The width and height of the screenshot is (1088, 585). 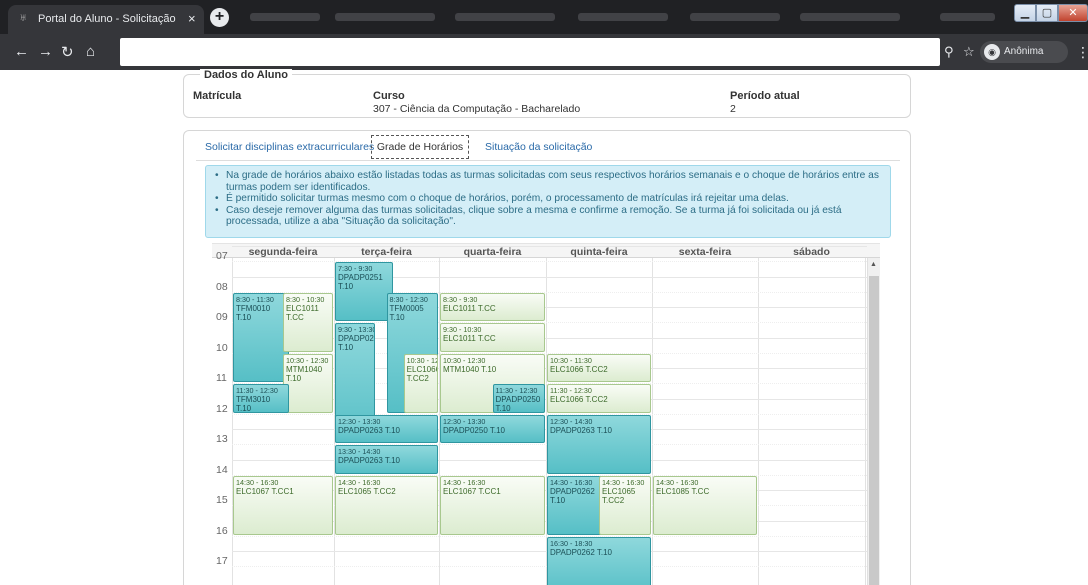 I want to click on incognito-badge: ◉ Anônima, so click(x=1024, y=52).